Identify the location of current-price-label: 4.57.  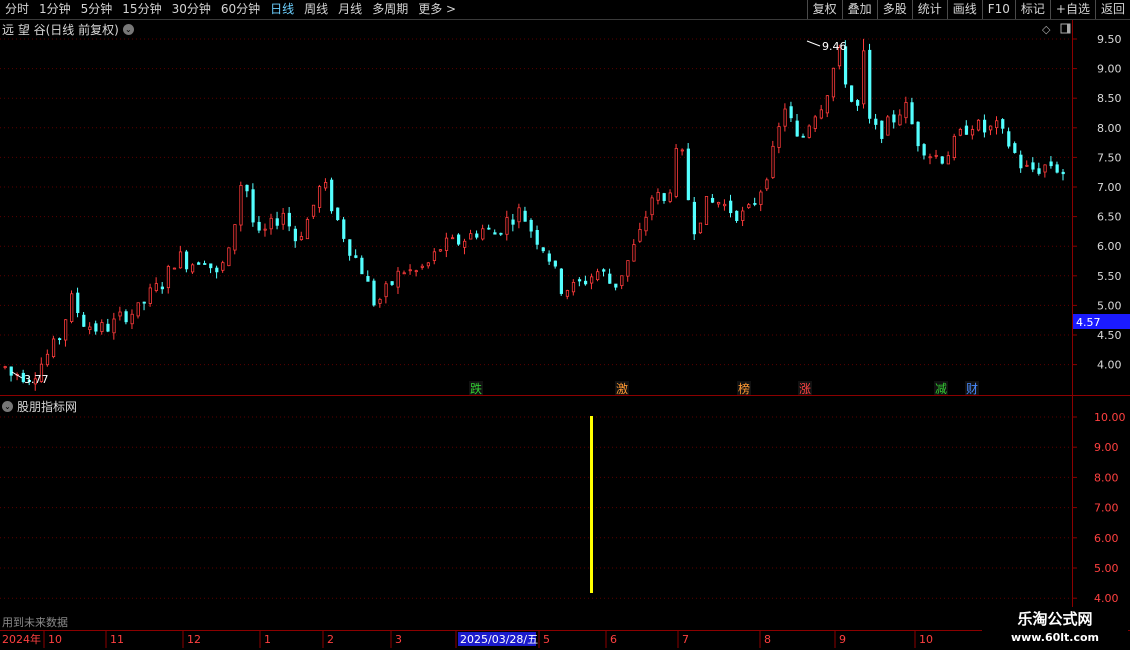
(1088, 322).